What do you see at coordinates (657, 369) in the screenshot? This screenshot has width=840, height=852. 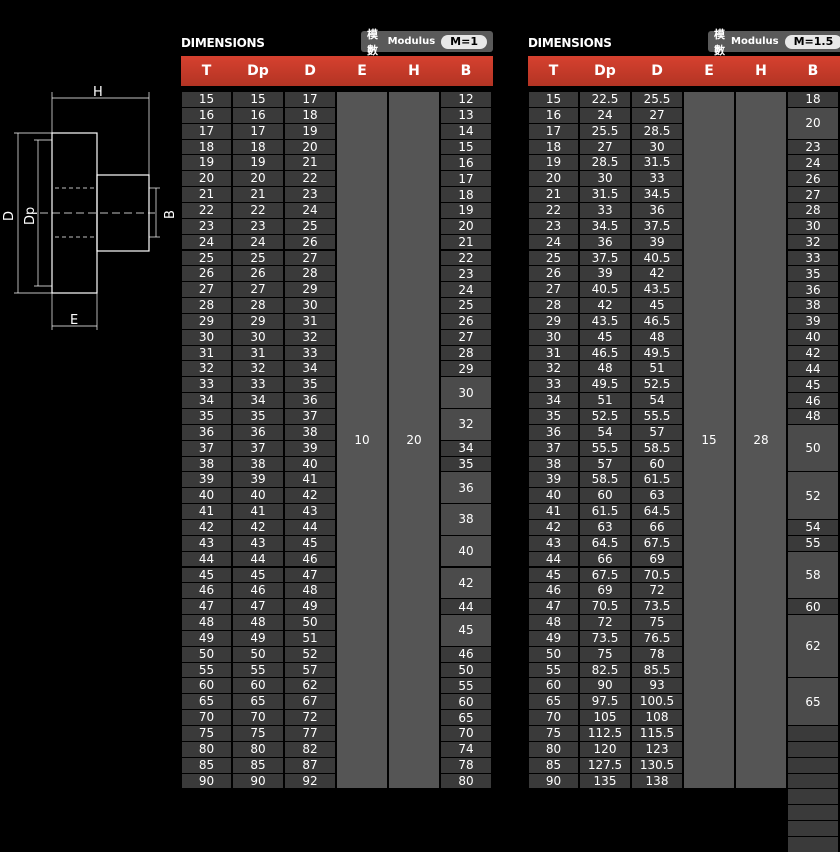 I see `cell-d: 51` at bounding box center [657, 369].